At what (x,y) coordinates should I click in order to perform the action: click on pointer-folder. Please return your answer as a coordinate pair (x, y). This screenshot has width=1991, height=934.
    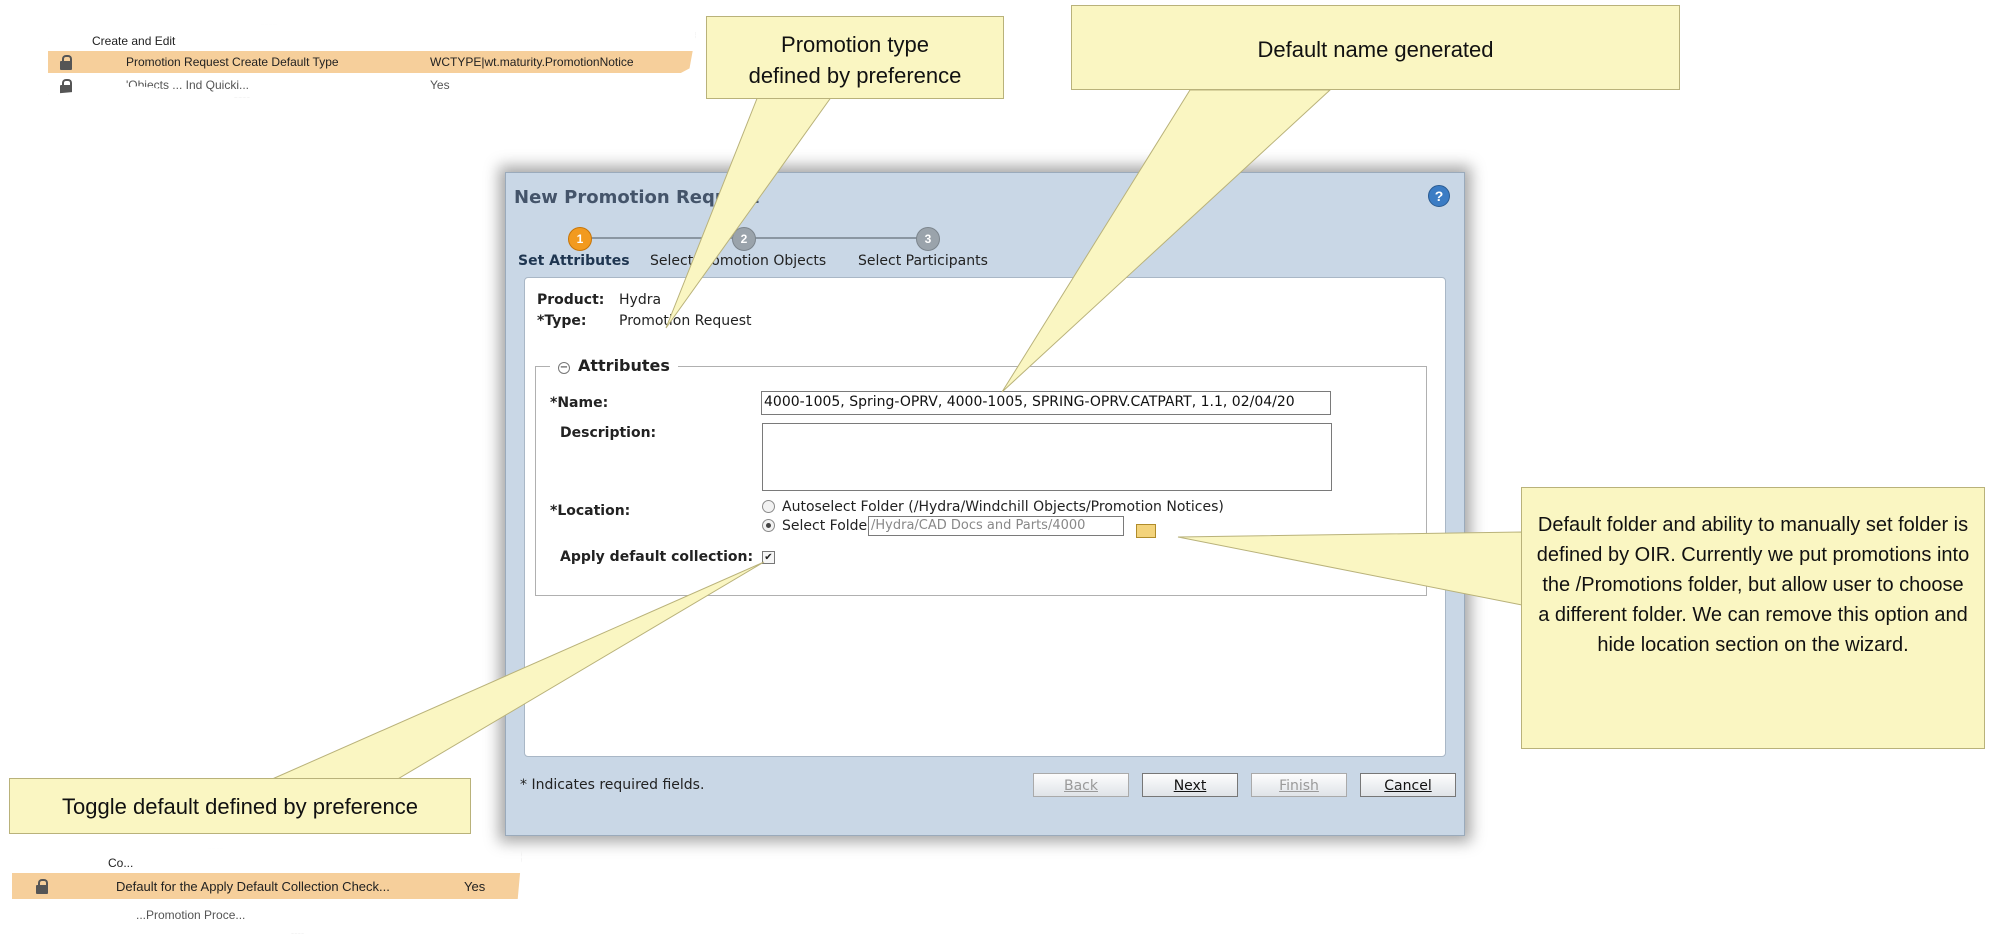
    Looking at the image, I should click on (1350, 568).